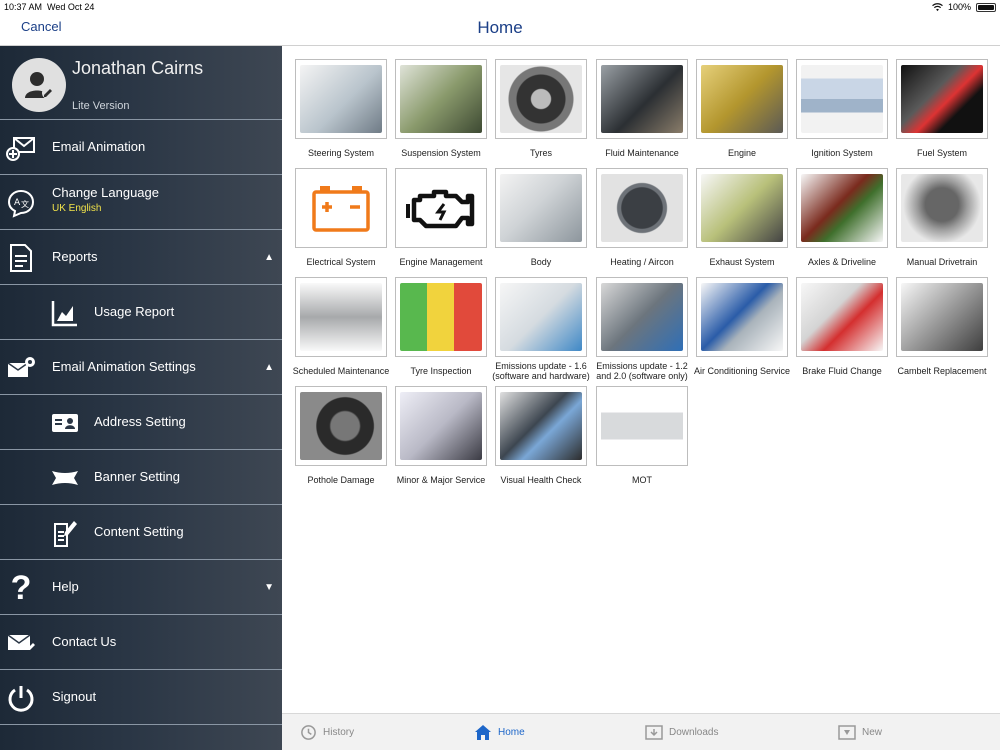 This screenshot has width=1000, height=750. Describe the element at coordinates (842, 153) in the screenshot. I see `module-label: Ignition System` at that location.